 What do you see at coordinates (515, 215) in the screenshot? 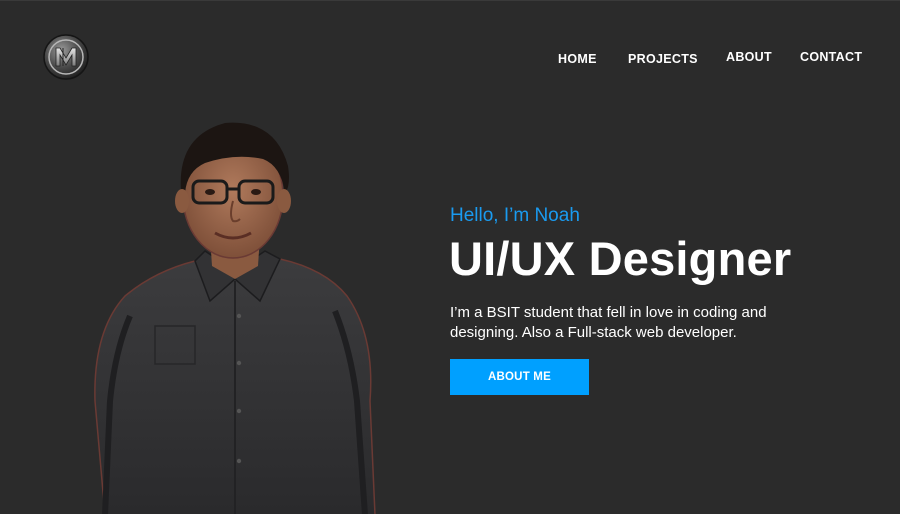
I see `hero-greeting: Hello, I’m Noah` at bounding box center [515, 215].